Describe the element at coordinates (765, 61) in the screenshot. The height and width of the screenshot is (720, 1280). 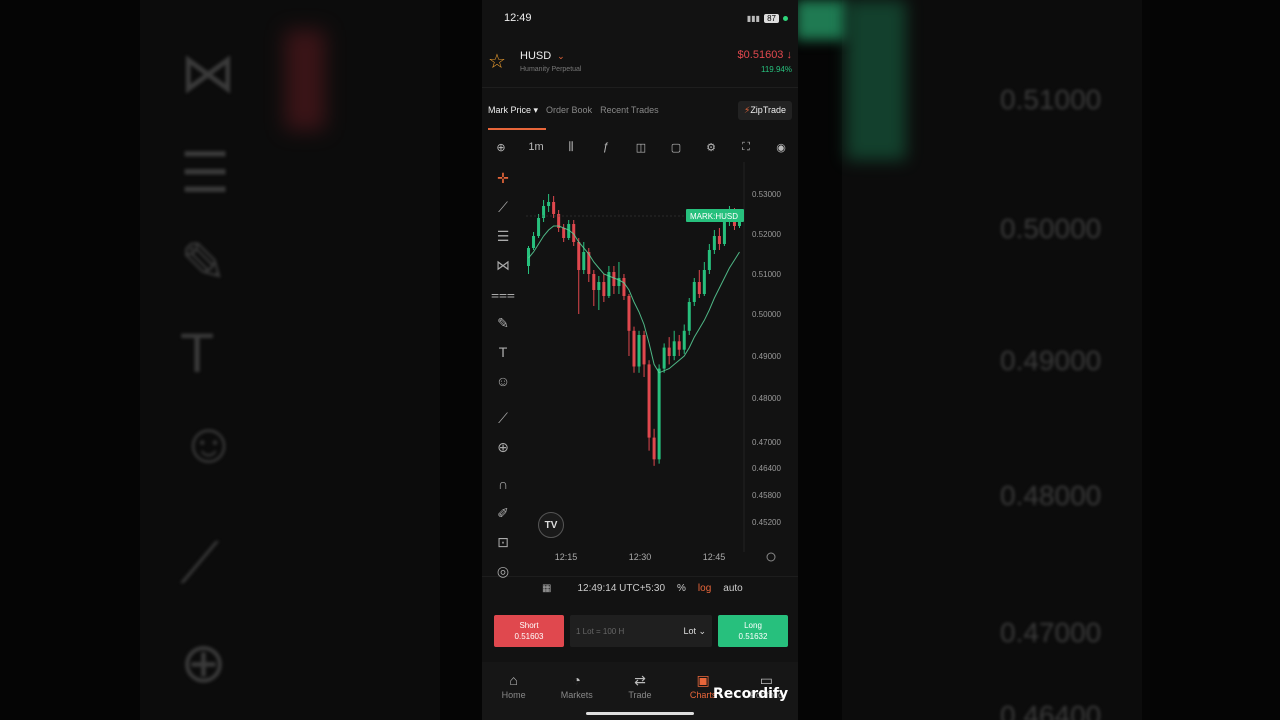
I see `price-block: $0.51603 ↓ 119.94%` at that location.